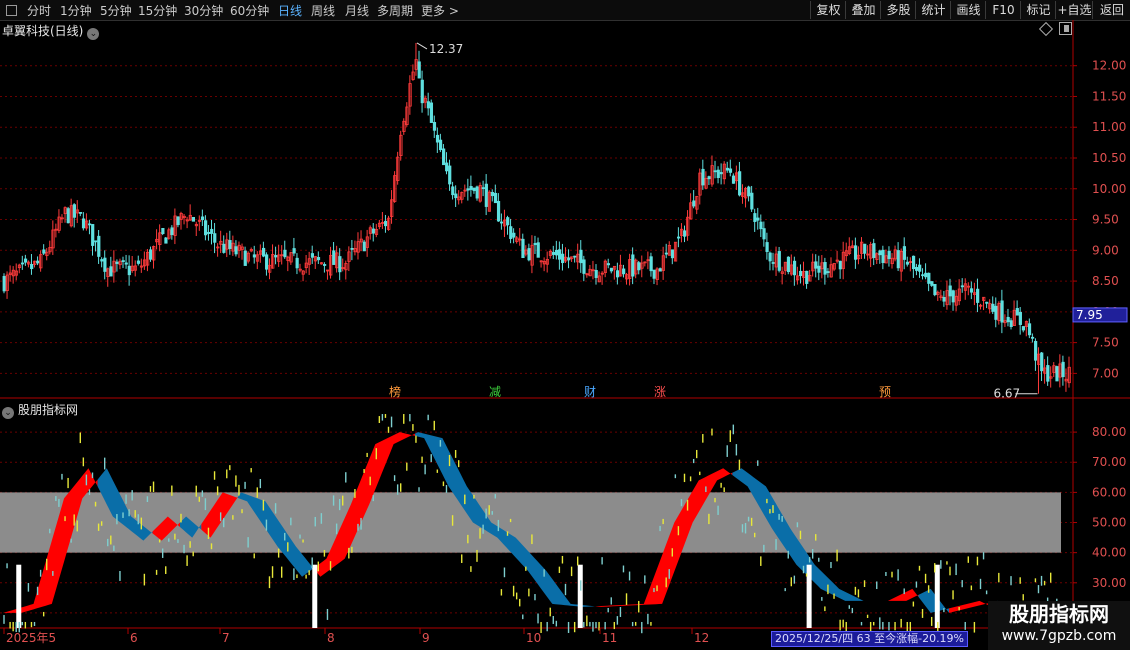 The height and width of the screenshot is (650, 1130). What do you see at coordinates (1074, 10) in the screenshot?
I see `toolbar-button: +自选` at bounding box center [1074, 10].